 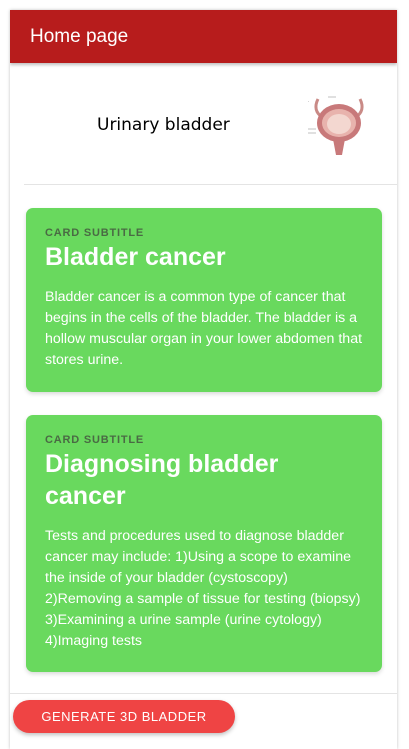 What do you see at coordinates (339, 126) in the screenshot?
I see `bladder-anatomy-icon: ·` at bounding box center [339, 126].